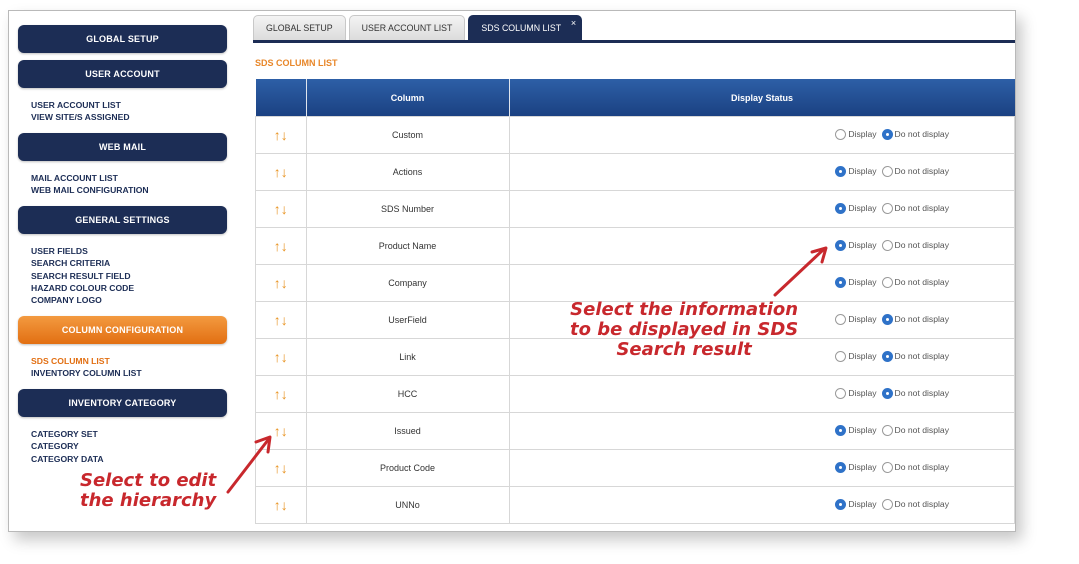  Describe the element at coordinates (122, 39) in the screenshot. I see `global-setup-button: GLOBAL SETUP` at that location.